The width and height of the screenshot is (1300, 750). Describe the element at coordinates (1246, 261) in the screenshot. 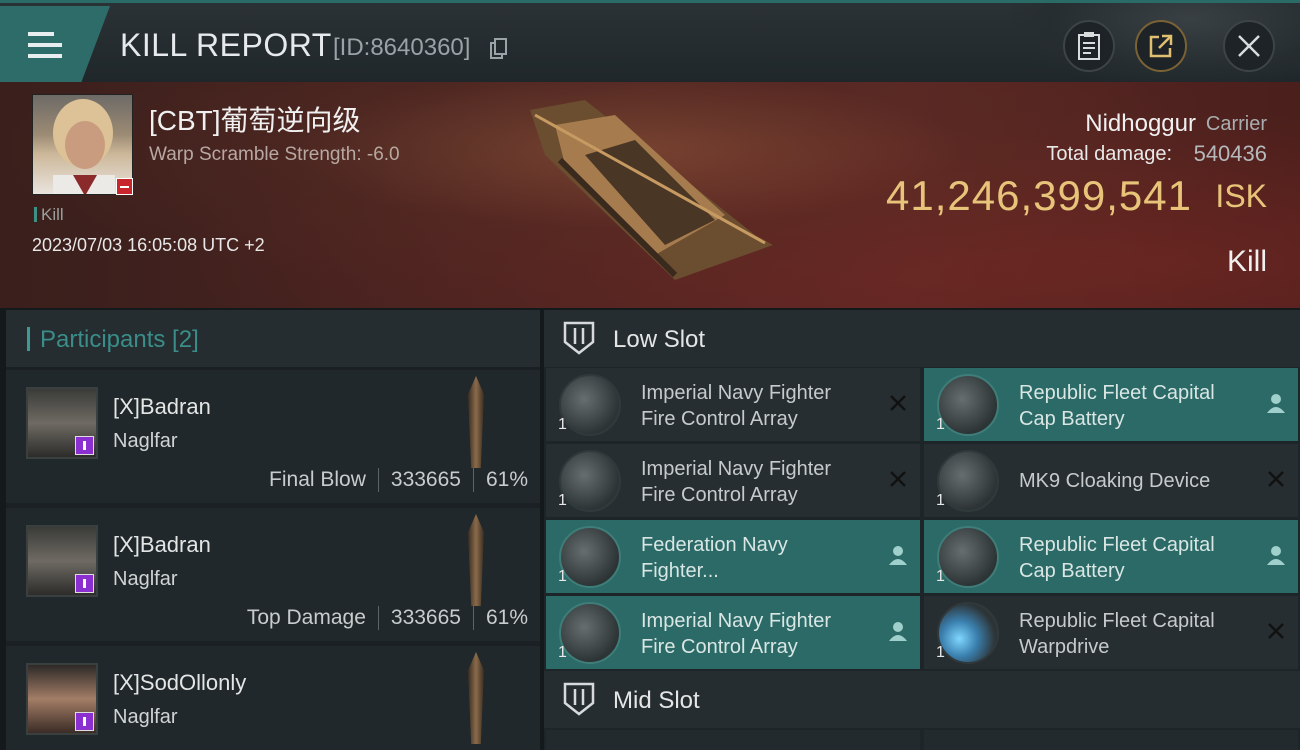

I see `kill-status: Kill` at that location.